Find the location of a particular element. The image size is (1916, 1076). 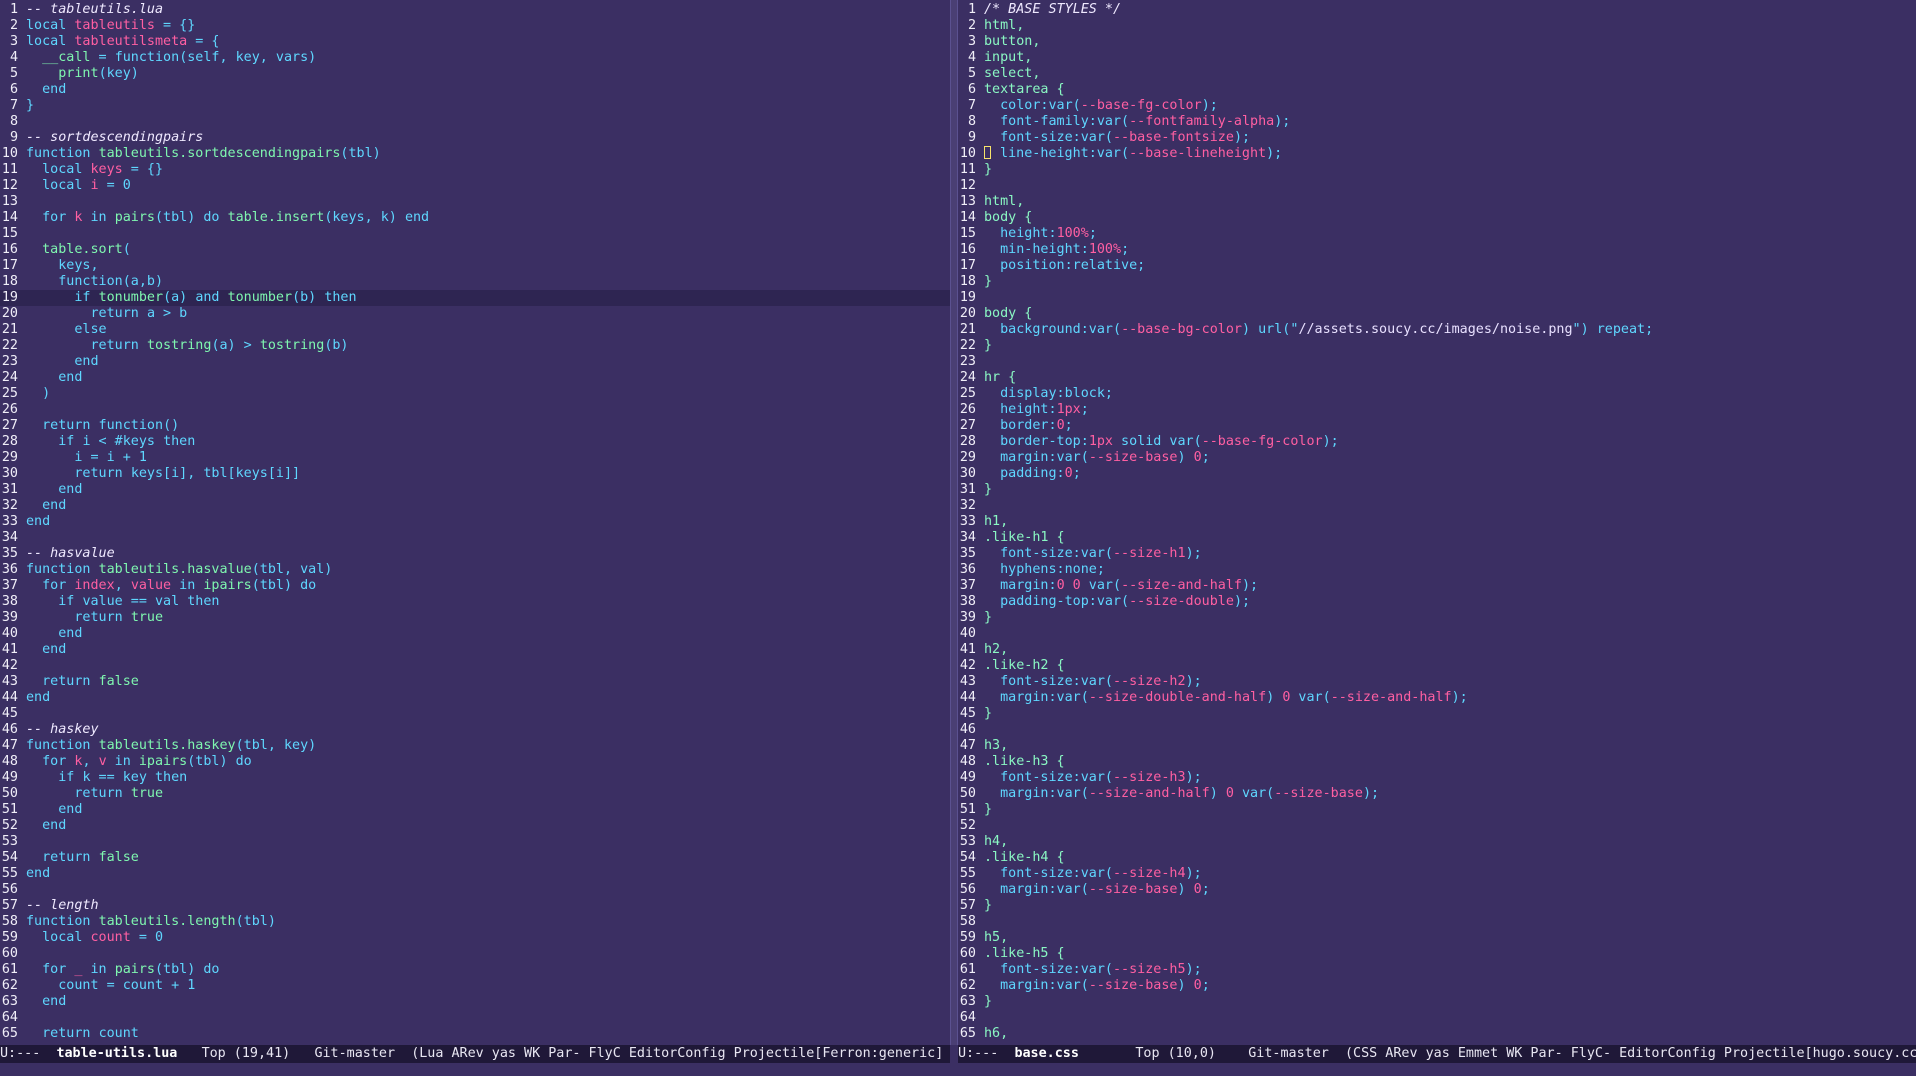

window-divider is located at coordinates (954, 522).